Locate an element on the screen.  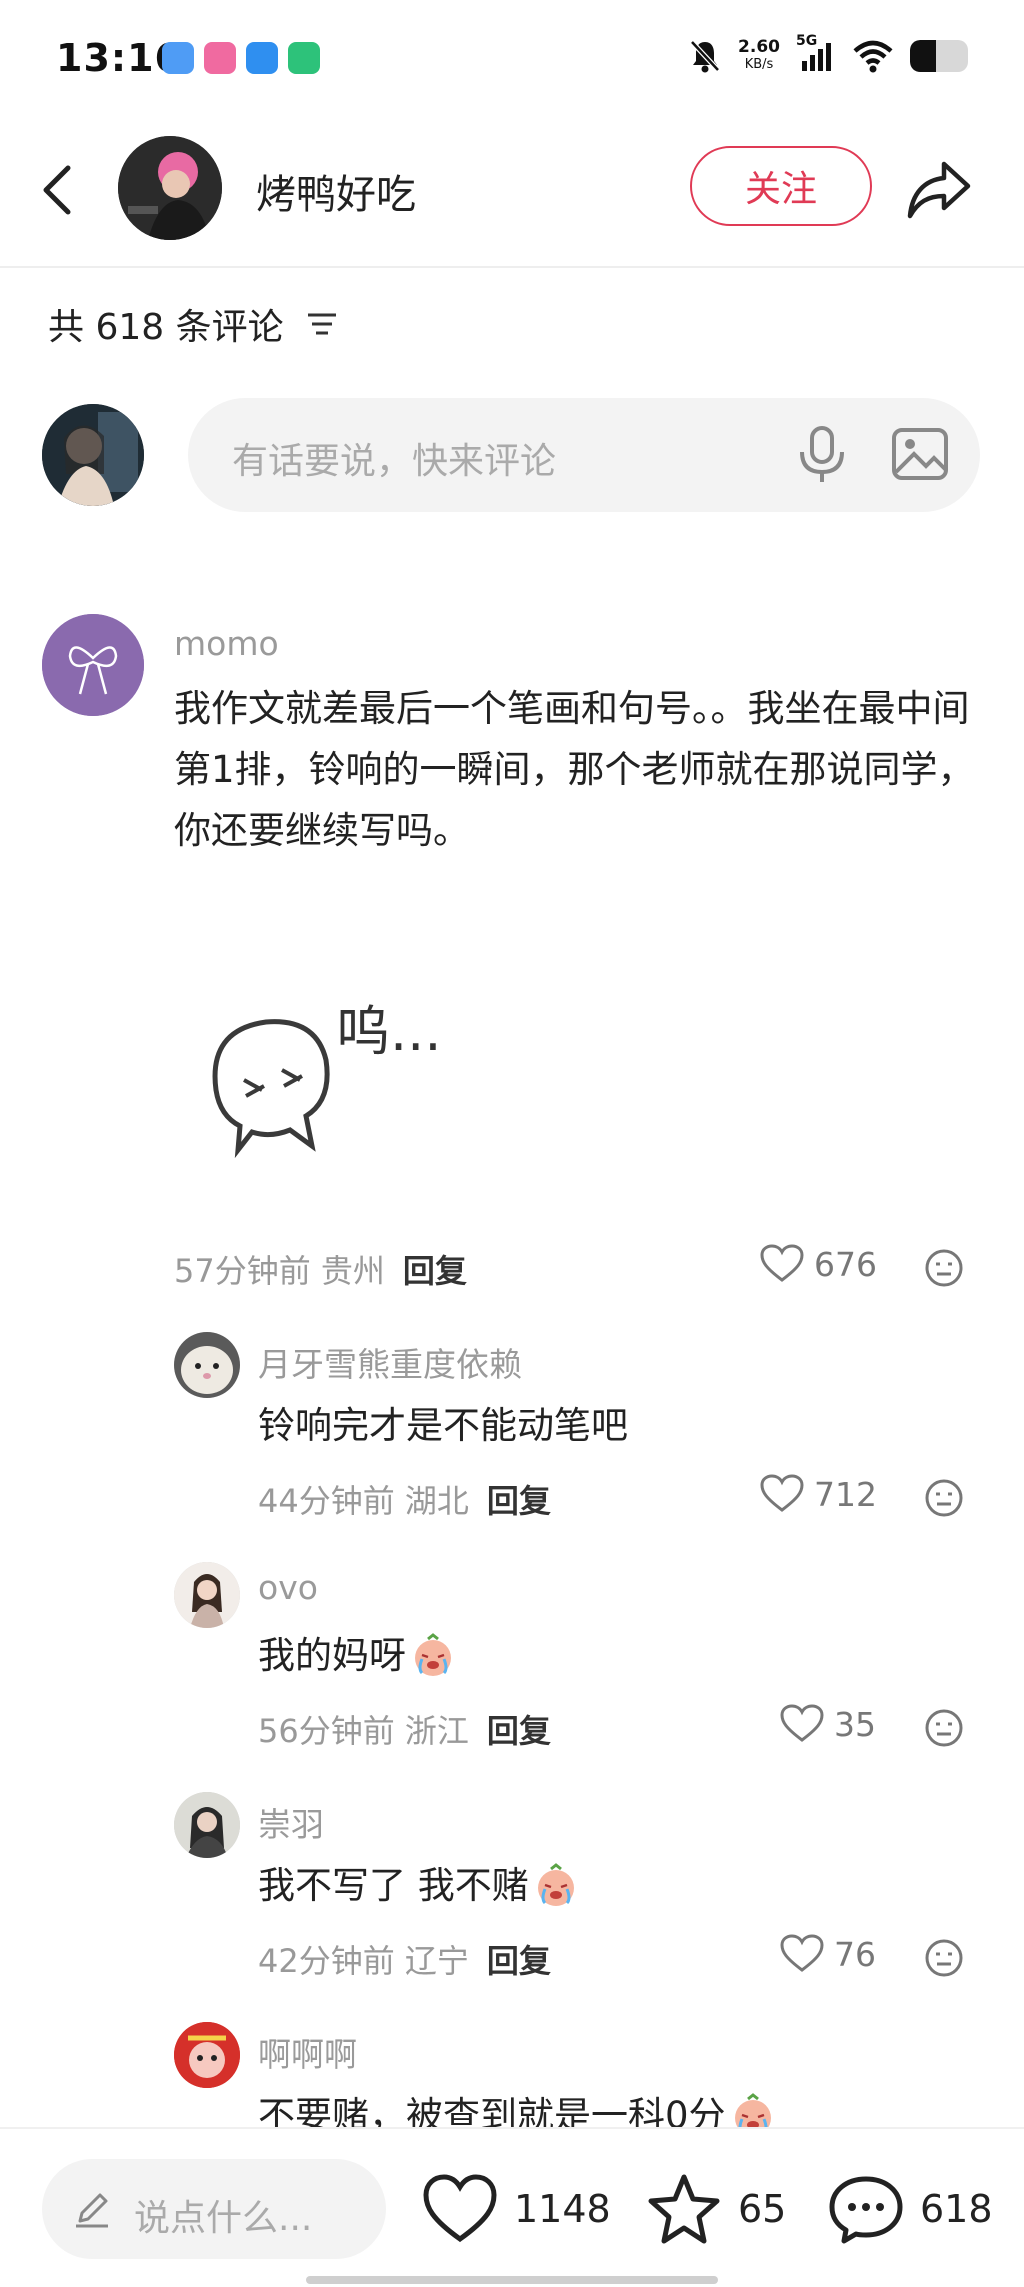
battery-level-fill is located at coordinates (923, 56).